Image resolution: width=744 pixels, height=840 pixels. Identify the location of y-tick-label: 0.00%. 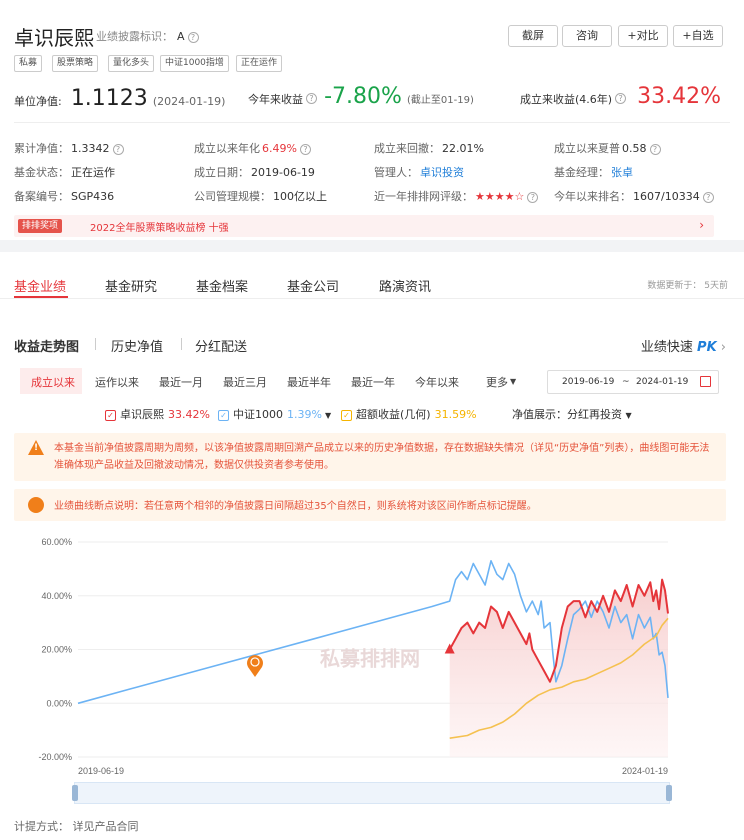
(59, 703).